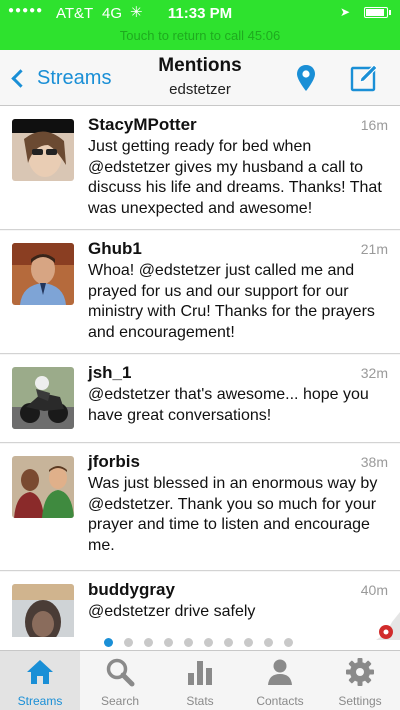 The image size is (400, 710). Describe the element at coordinates (200, 78) in the screenshot. I see `nav-bar: Streams Mentions edstetzer` at that location.